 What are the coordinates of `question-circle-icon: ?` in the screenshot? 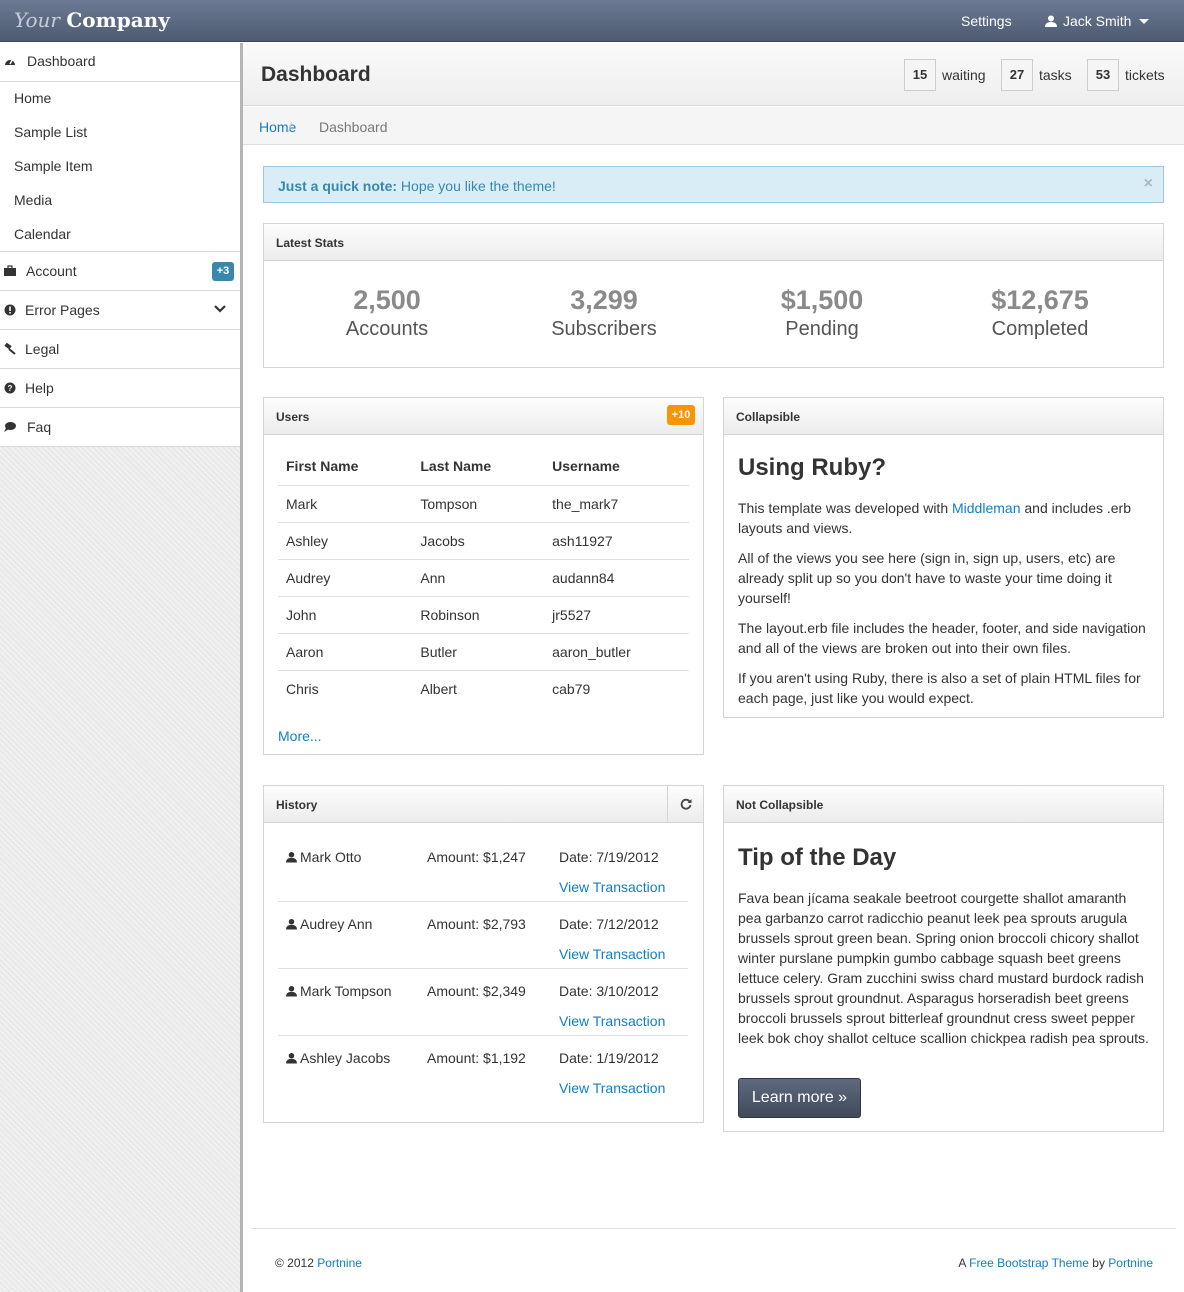 It's located at (10, 388).